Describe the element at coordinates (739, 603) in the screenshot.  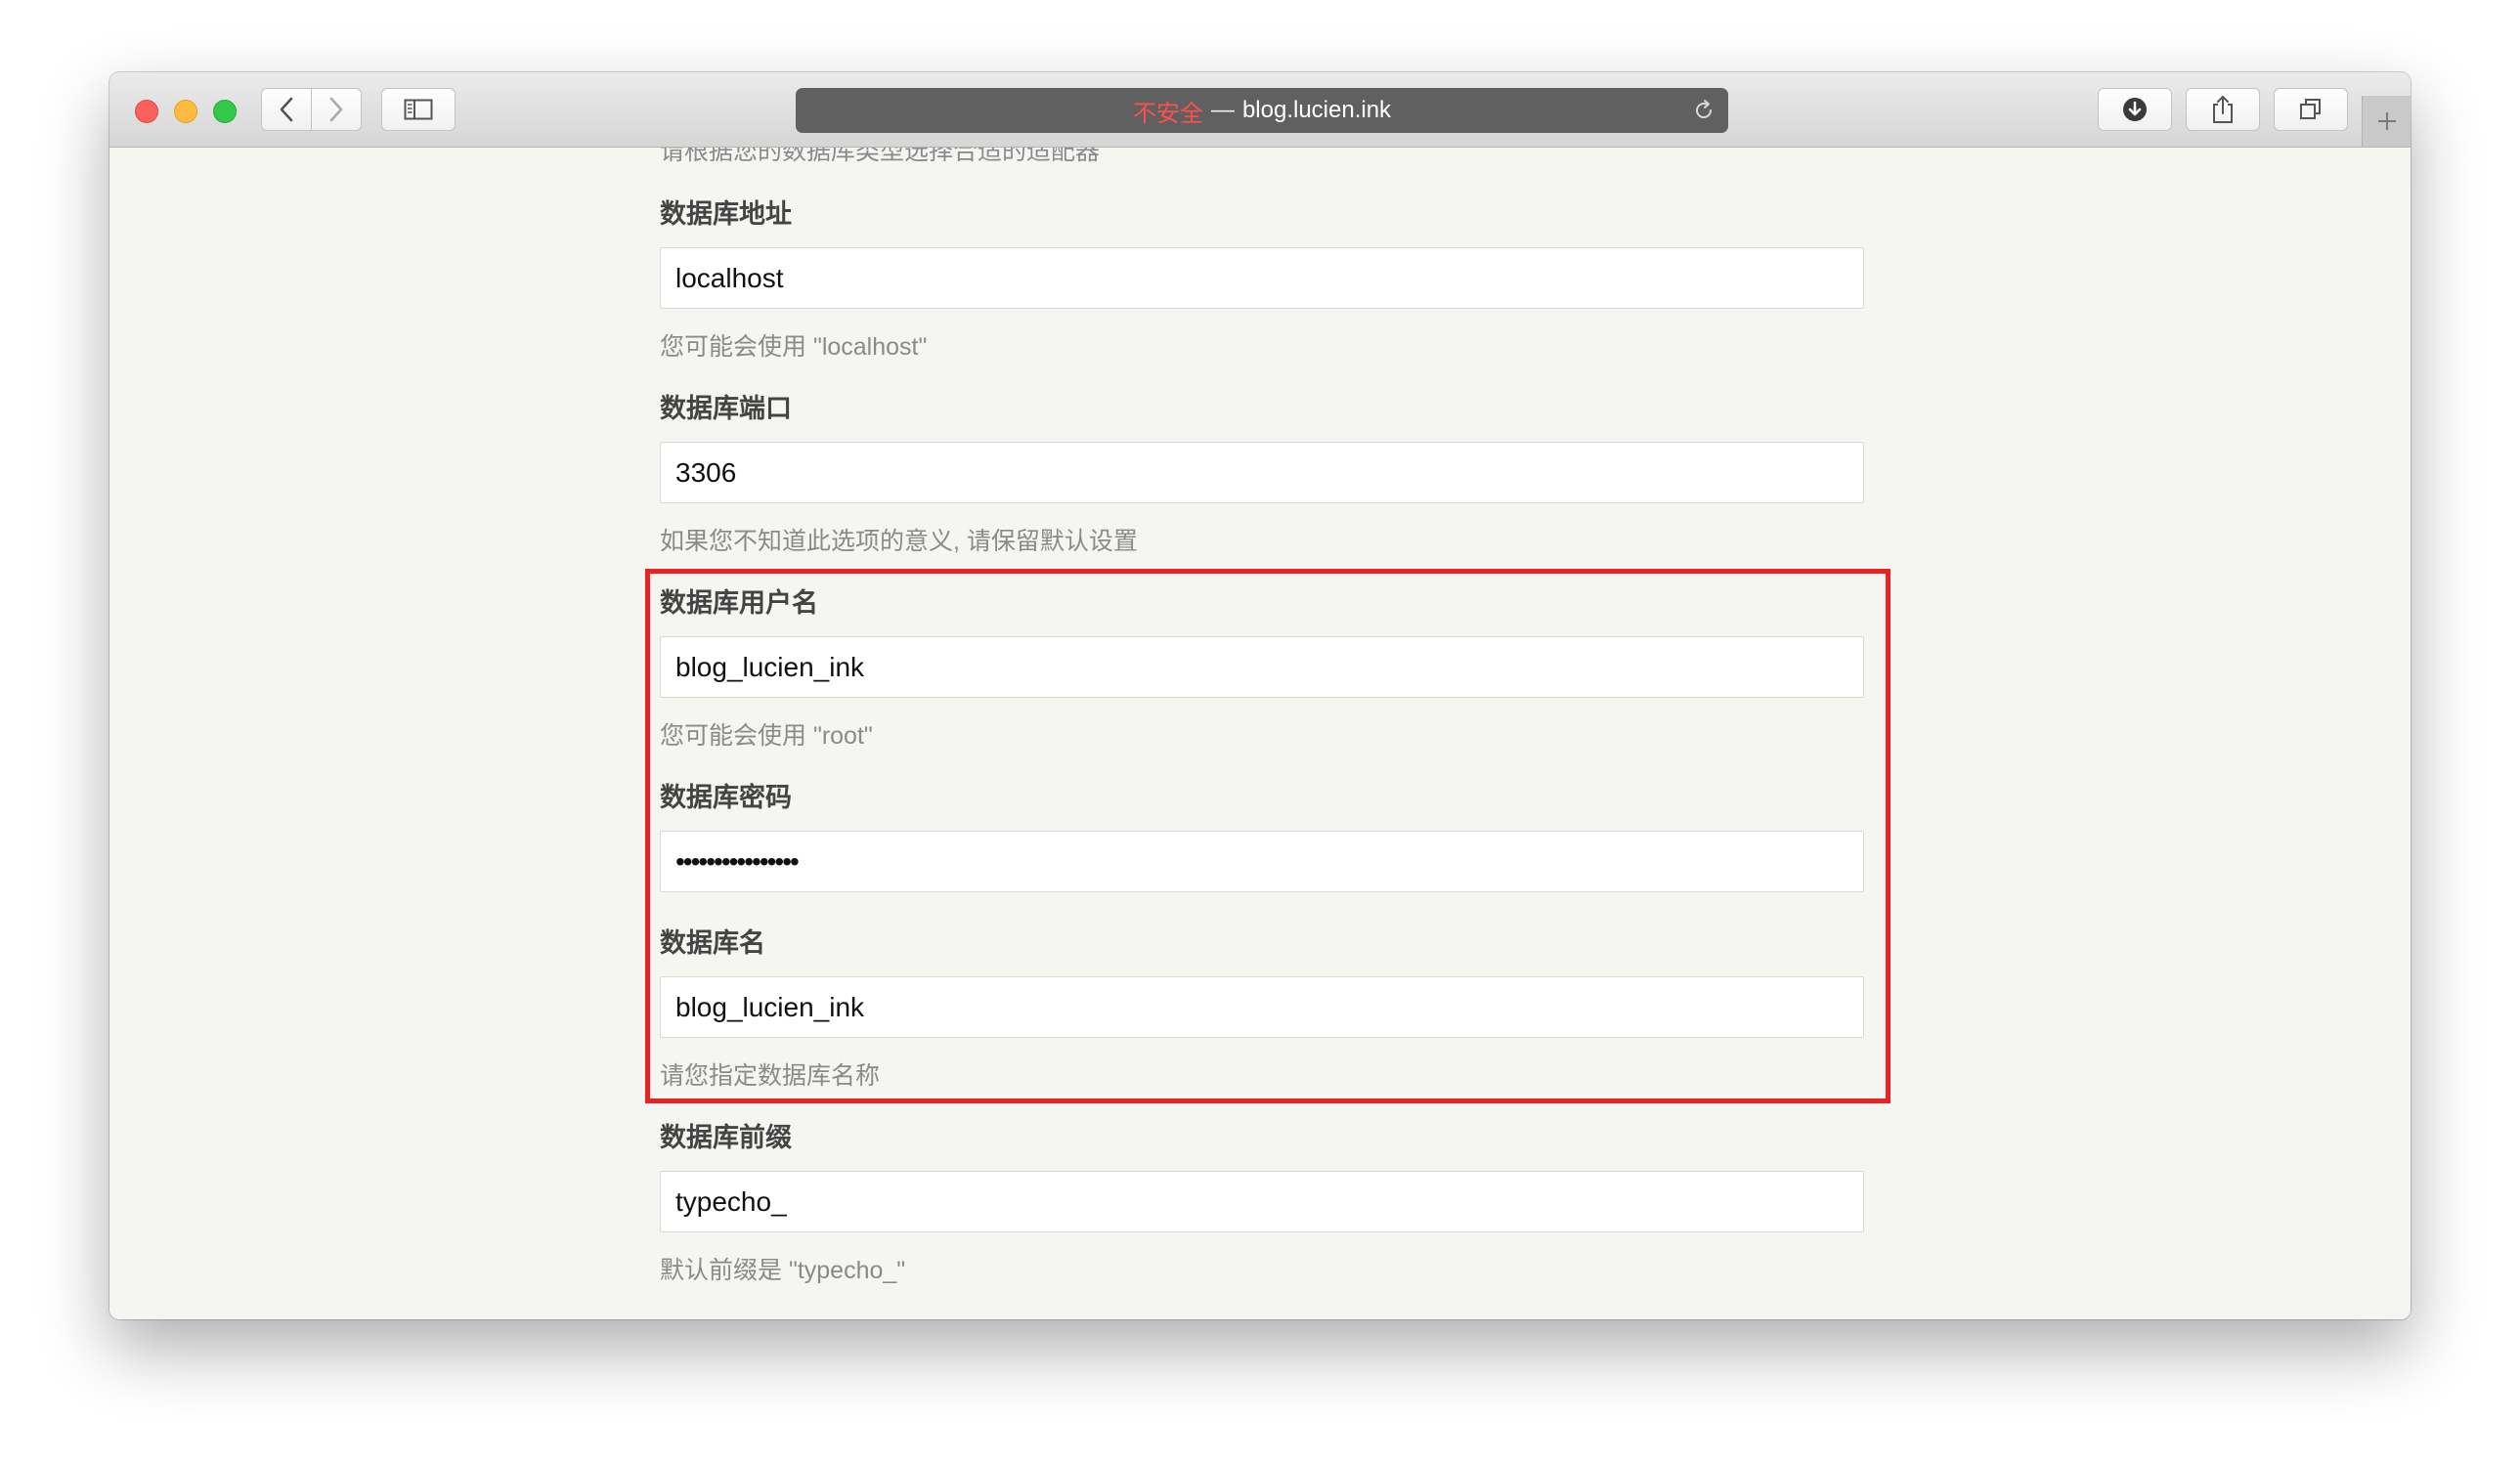
I see `db-user-label: 数据库用户名` at that location.